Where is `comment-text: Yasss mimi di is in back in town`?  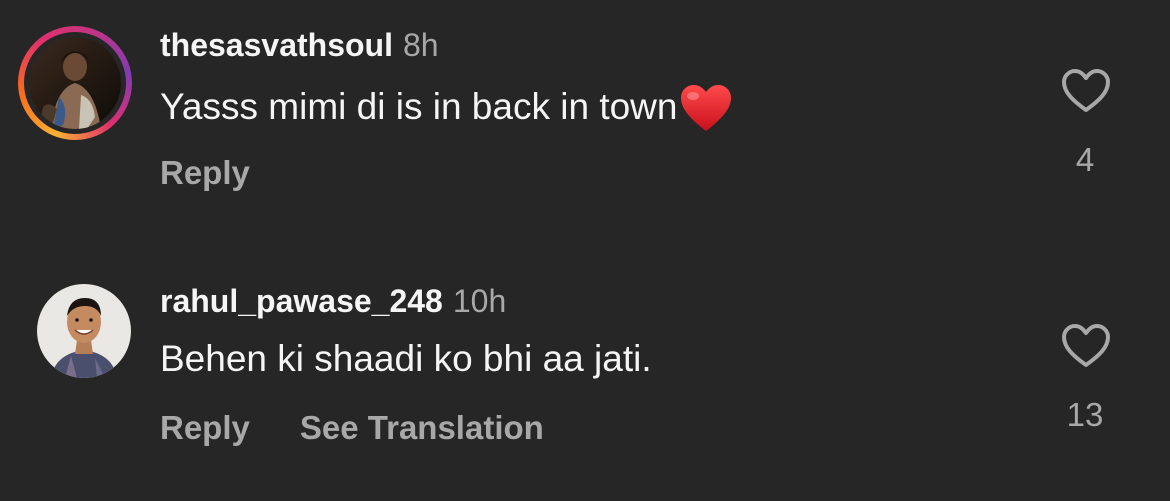
comment-text: Yasss mimi di is in back in town is located at coordinates (446, 107).